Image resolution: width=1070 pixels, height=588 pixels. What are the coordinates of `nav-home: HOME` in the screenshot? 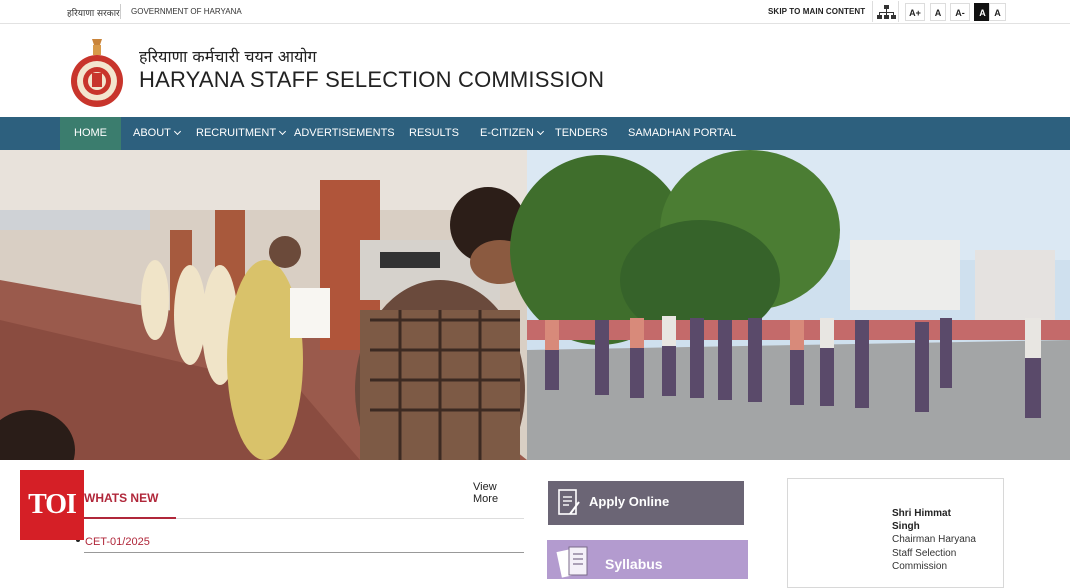 It's located at (90, 133).